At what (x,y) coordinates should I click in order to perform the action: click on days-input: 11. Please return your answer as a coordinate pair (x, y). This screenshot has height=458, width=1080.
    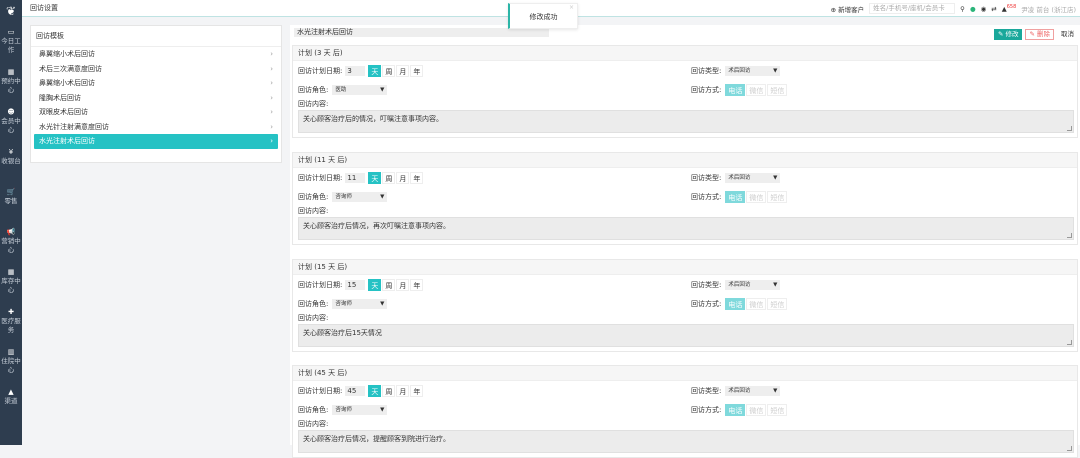
    Looking at the image, I should click on (355, 178).